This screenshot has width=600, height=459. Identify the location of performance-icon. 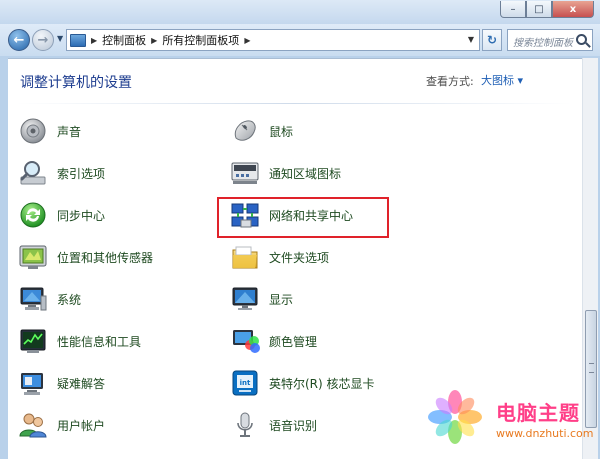
(33, 341).